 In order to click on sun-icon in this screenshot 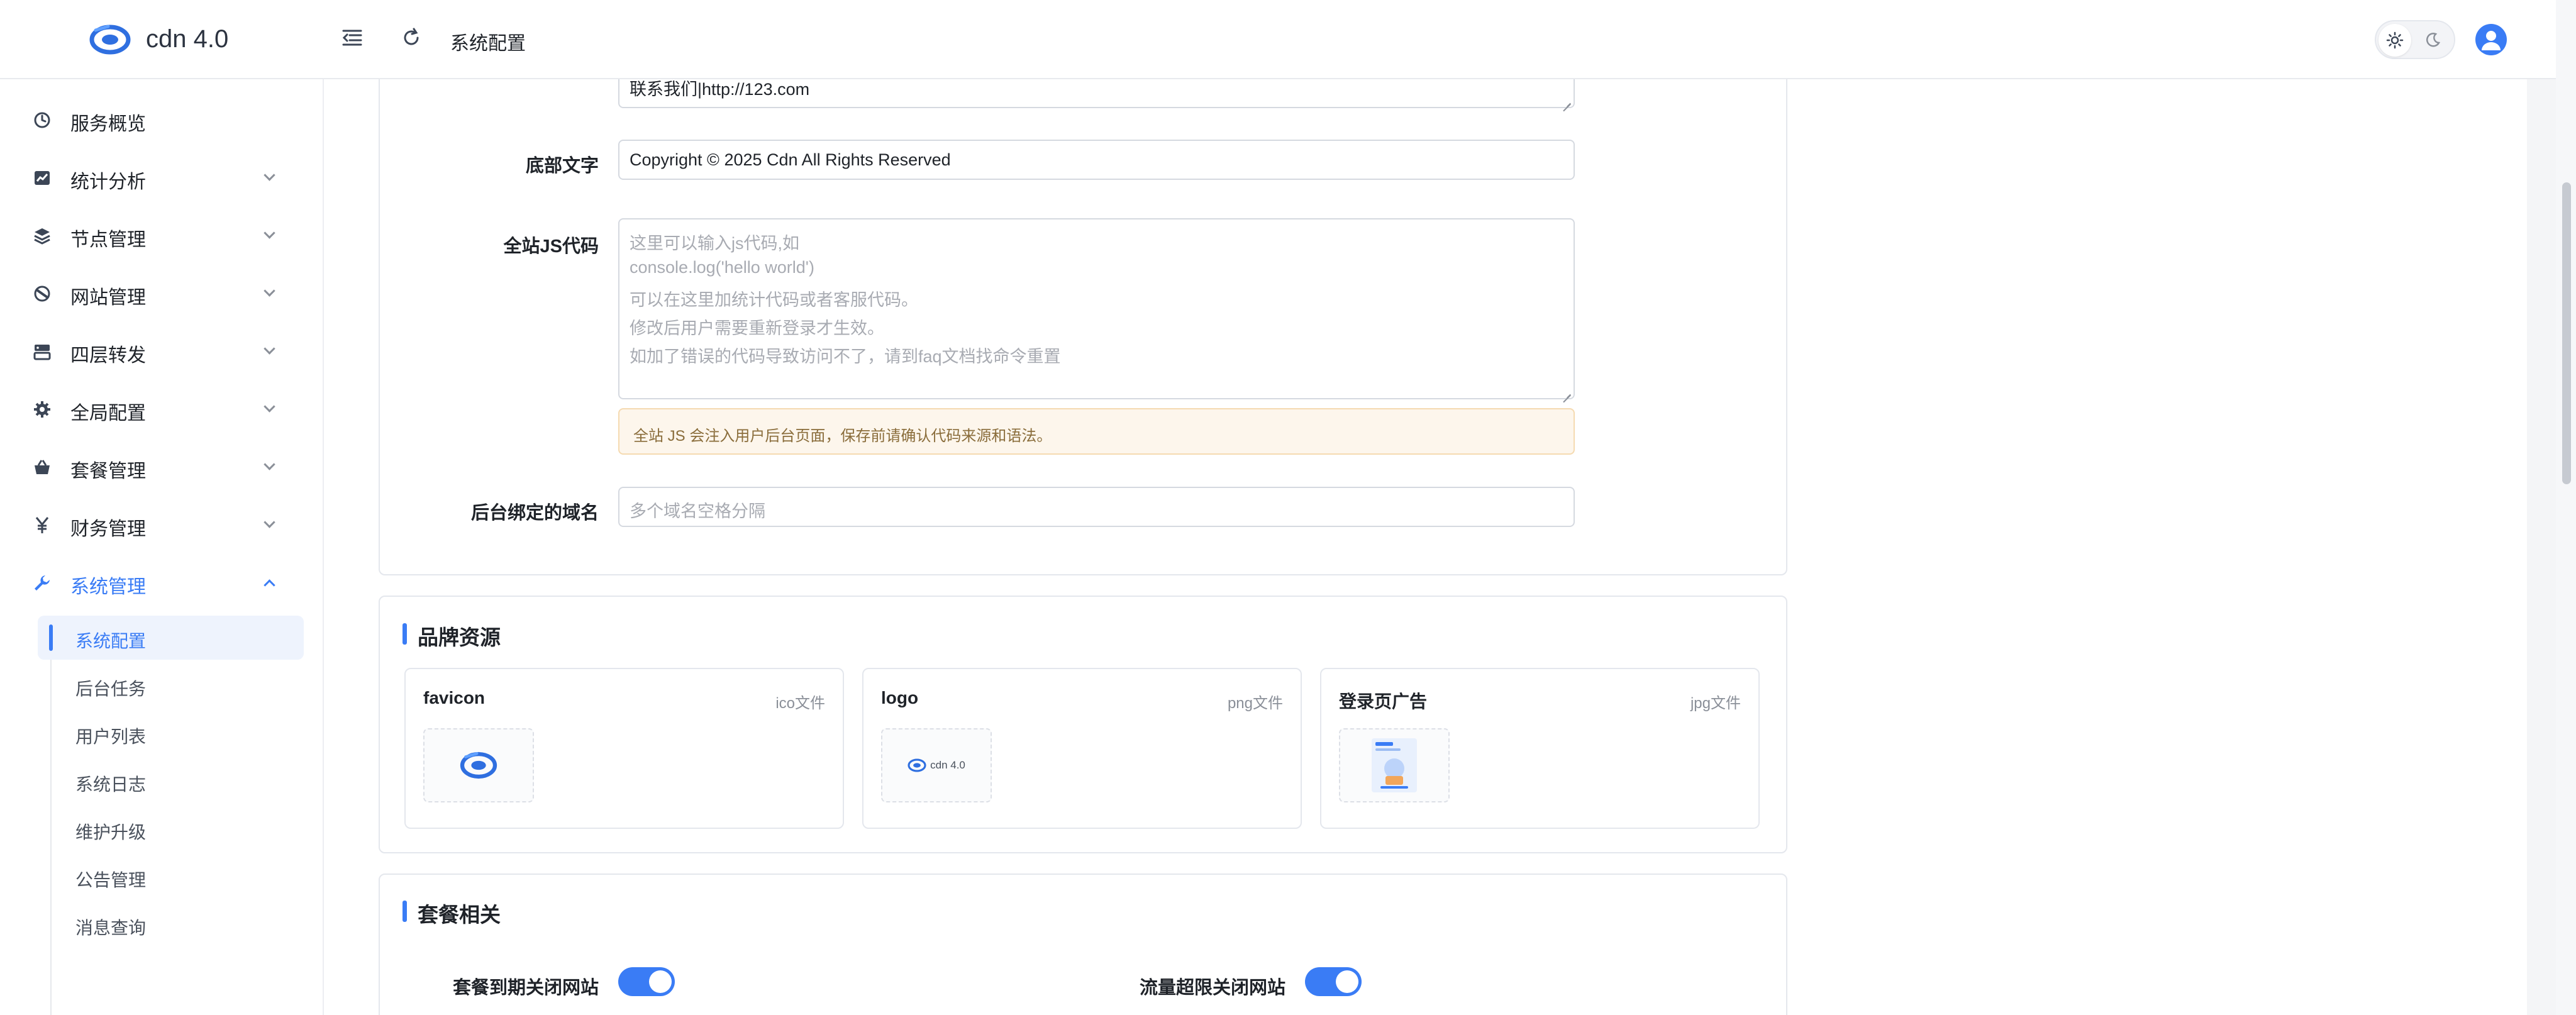, I will do `click(2395, 41)`.